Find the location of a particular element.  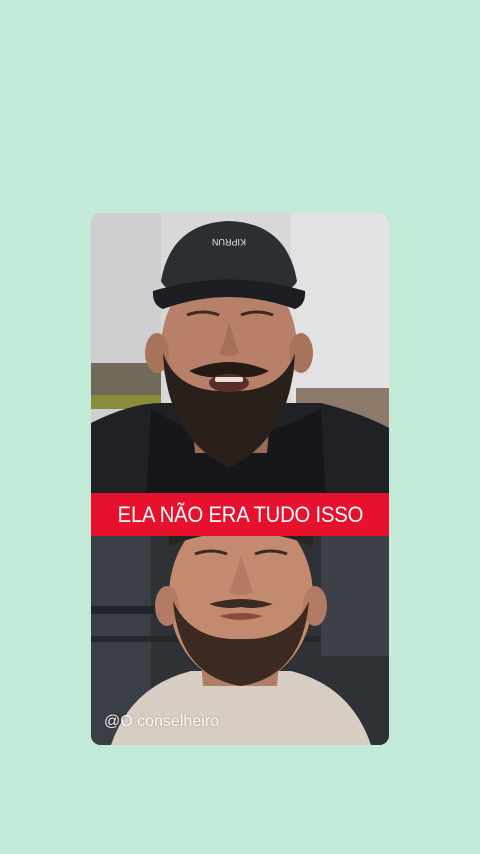

watermark-handle: @O conselheiro is located at coordinates (161, 721).